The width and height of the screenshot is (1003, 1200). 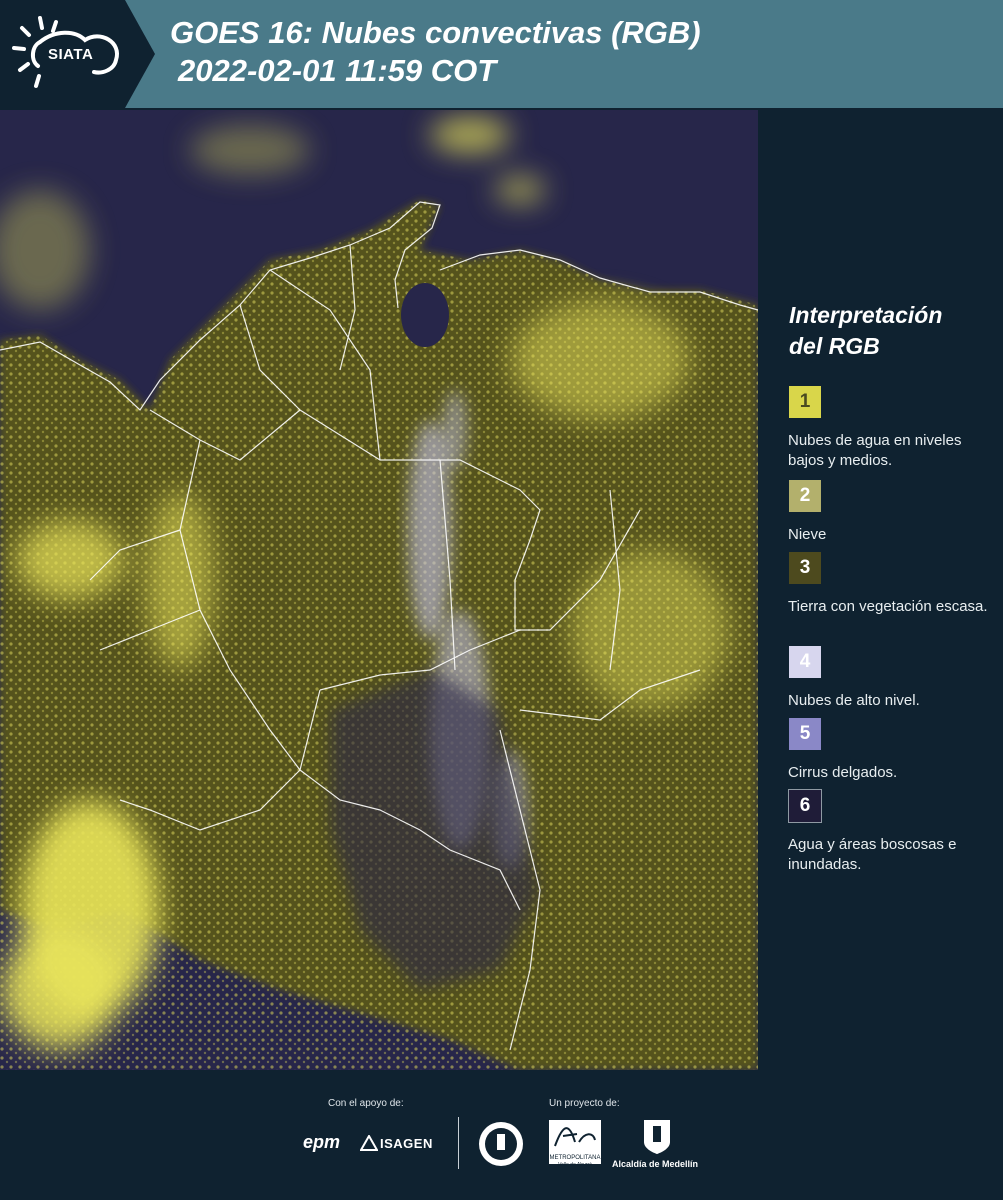 What do you see at coordinates (888, 750) in the screenshot?
I see `legend-item-5: 5 Cirrus delgados.` at bounding box center [888, 750].